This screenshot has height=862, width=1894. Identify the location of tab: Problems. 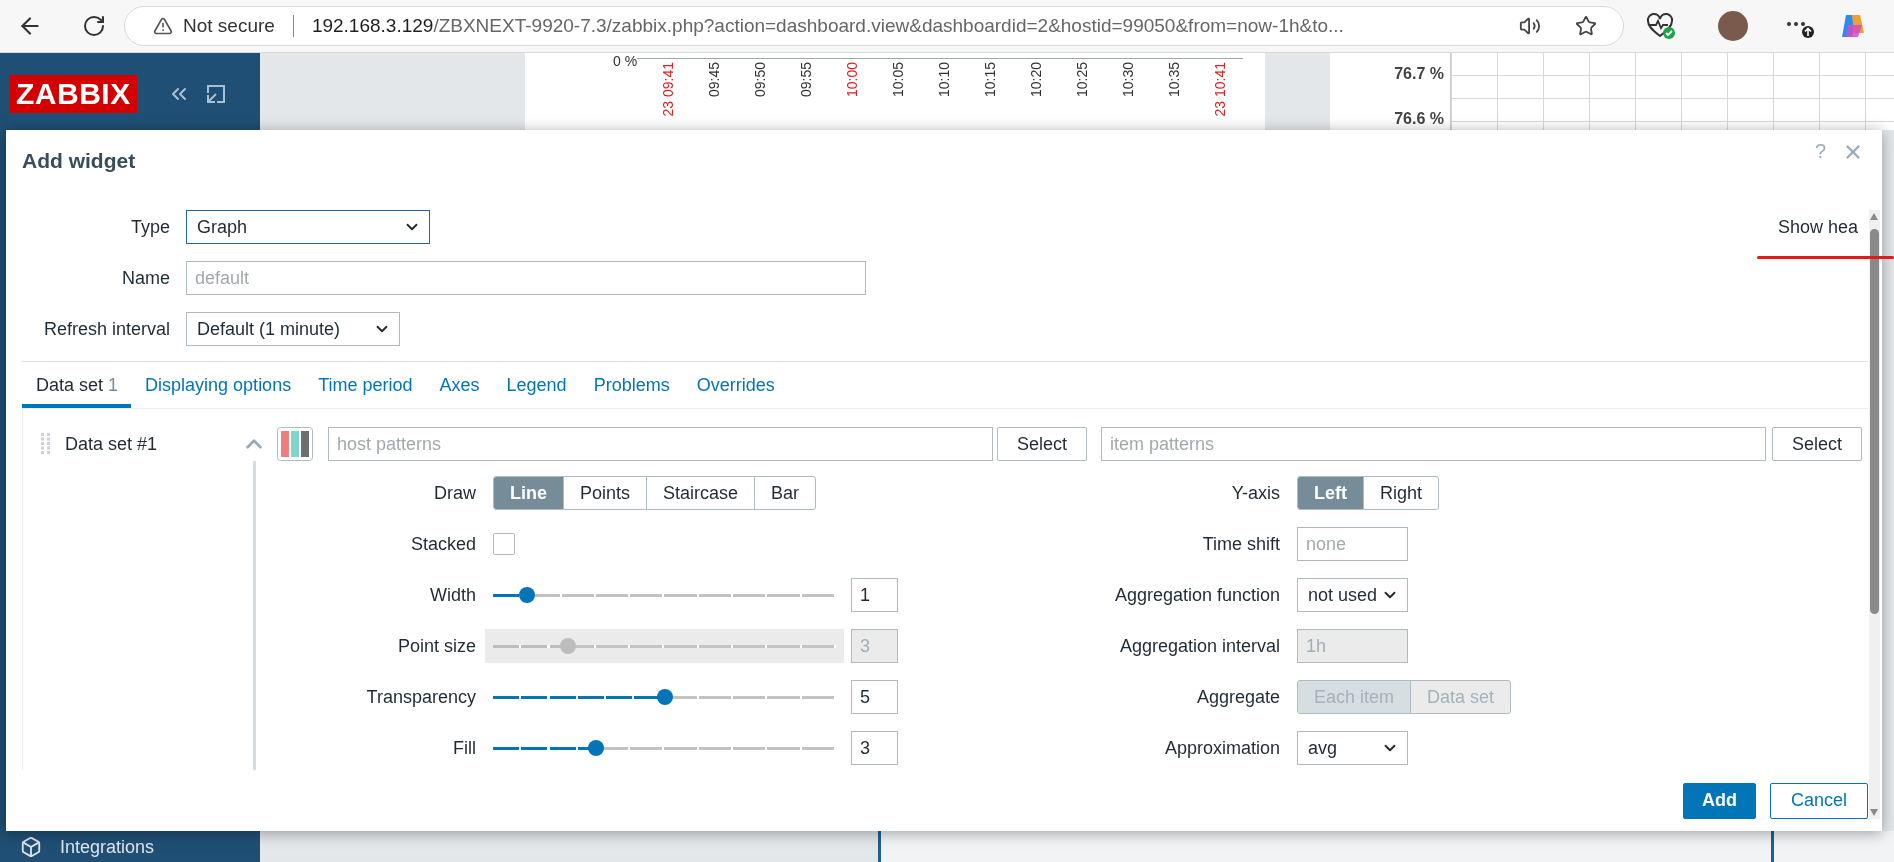
(631, 385).